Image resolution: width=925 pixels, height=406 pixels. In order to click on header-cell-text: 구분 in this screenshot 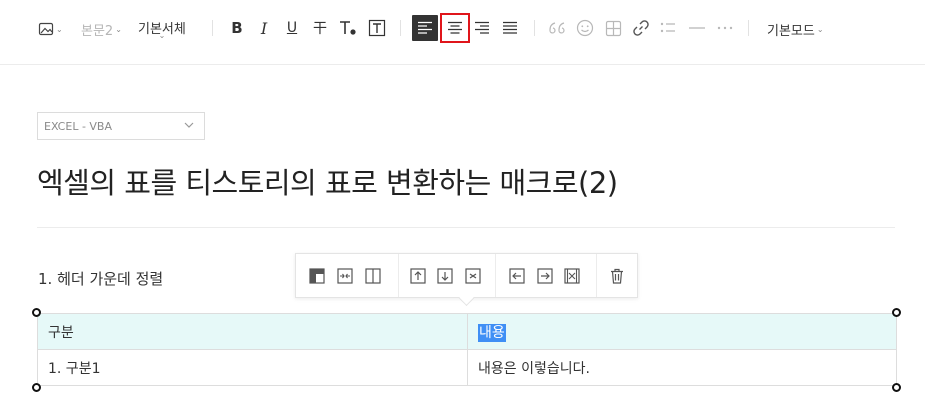, I will do `click(61, 332)`.